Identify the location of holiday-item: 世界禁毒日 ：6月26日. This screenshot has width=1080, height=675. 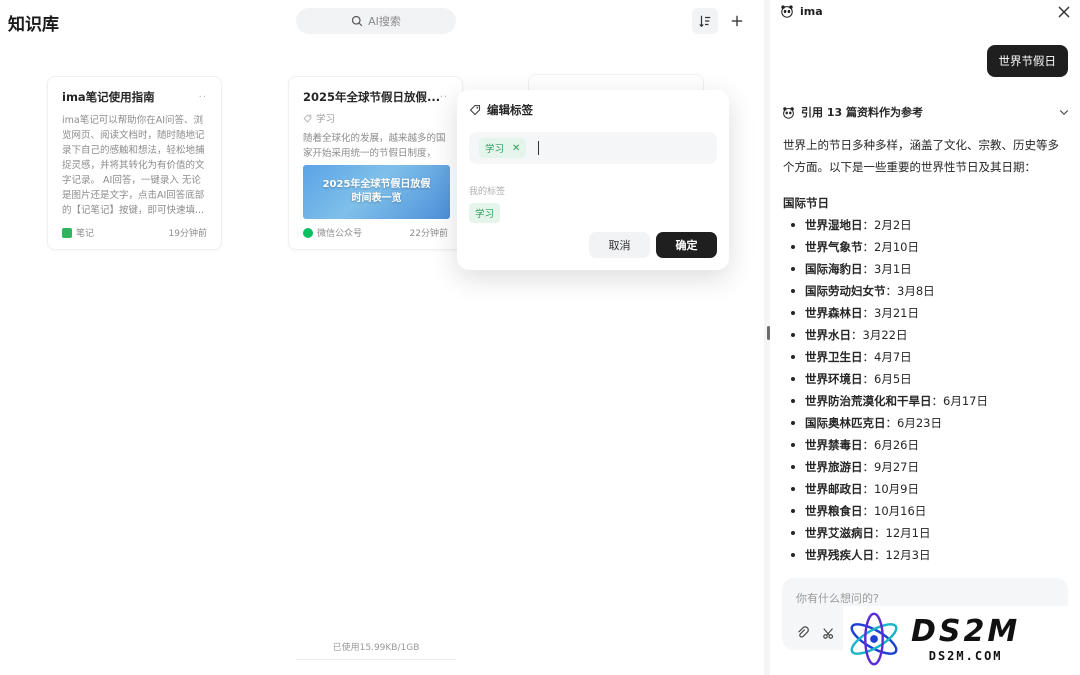
(930, 445).